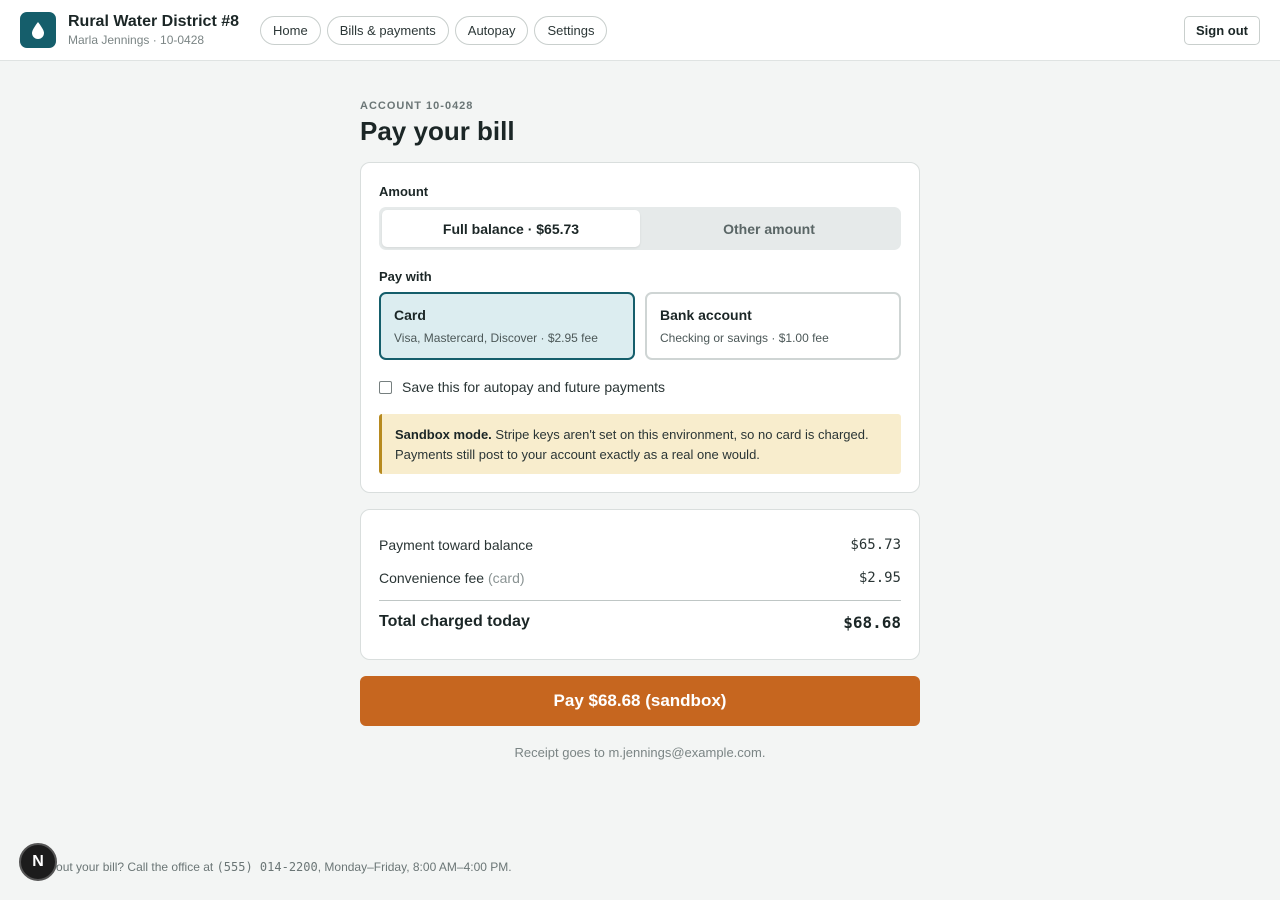  Describe the element at coordinates (414, 867) in the screenshot. I see `footer-text-end: , Monday–Friday, 8:00 AM–4:00 PM.` at that location.